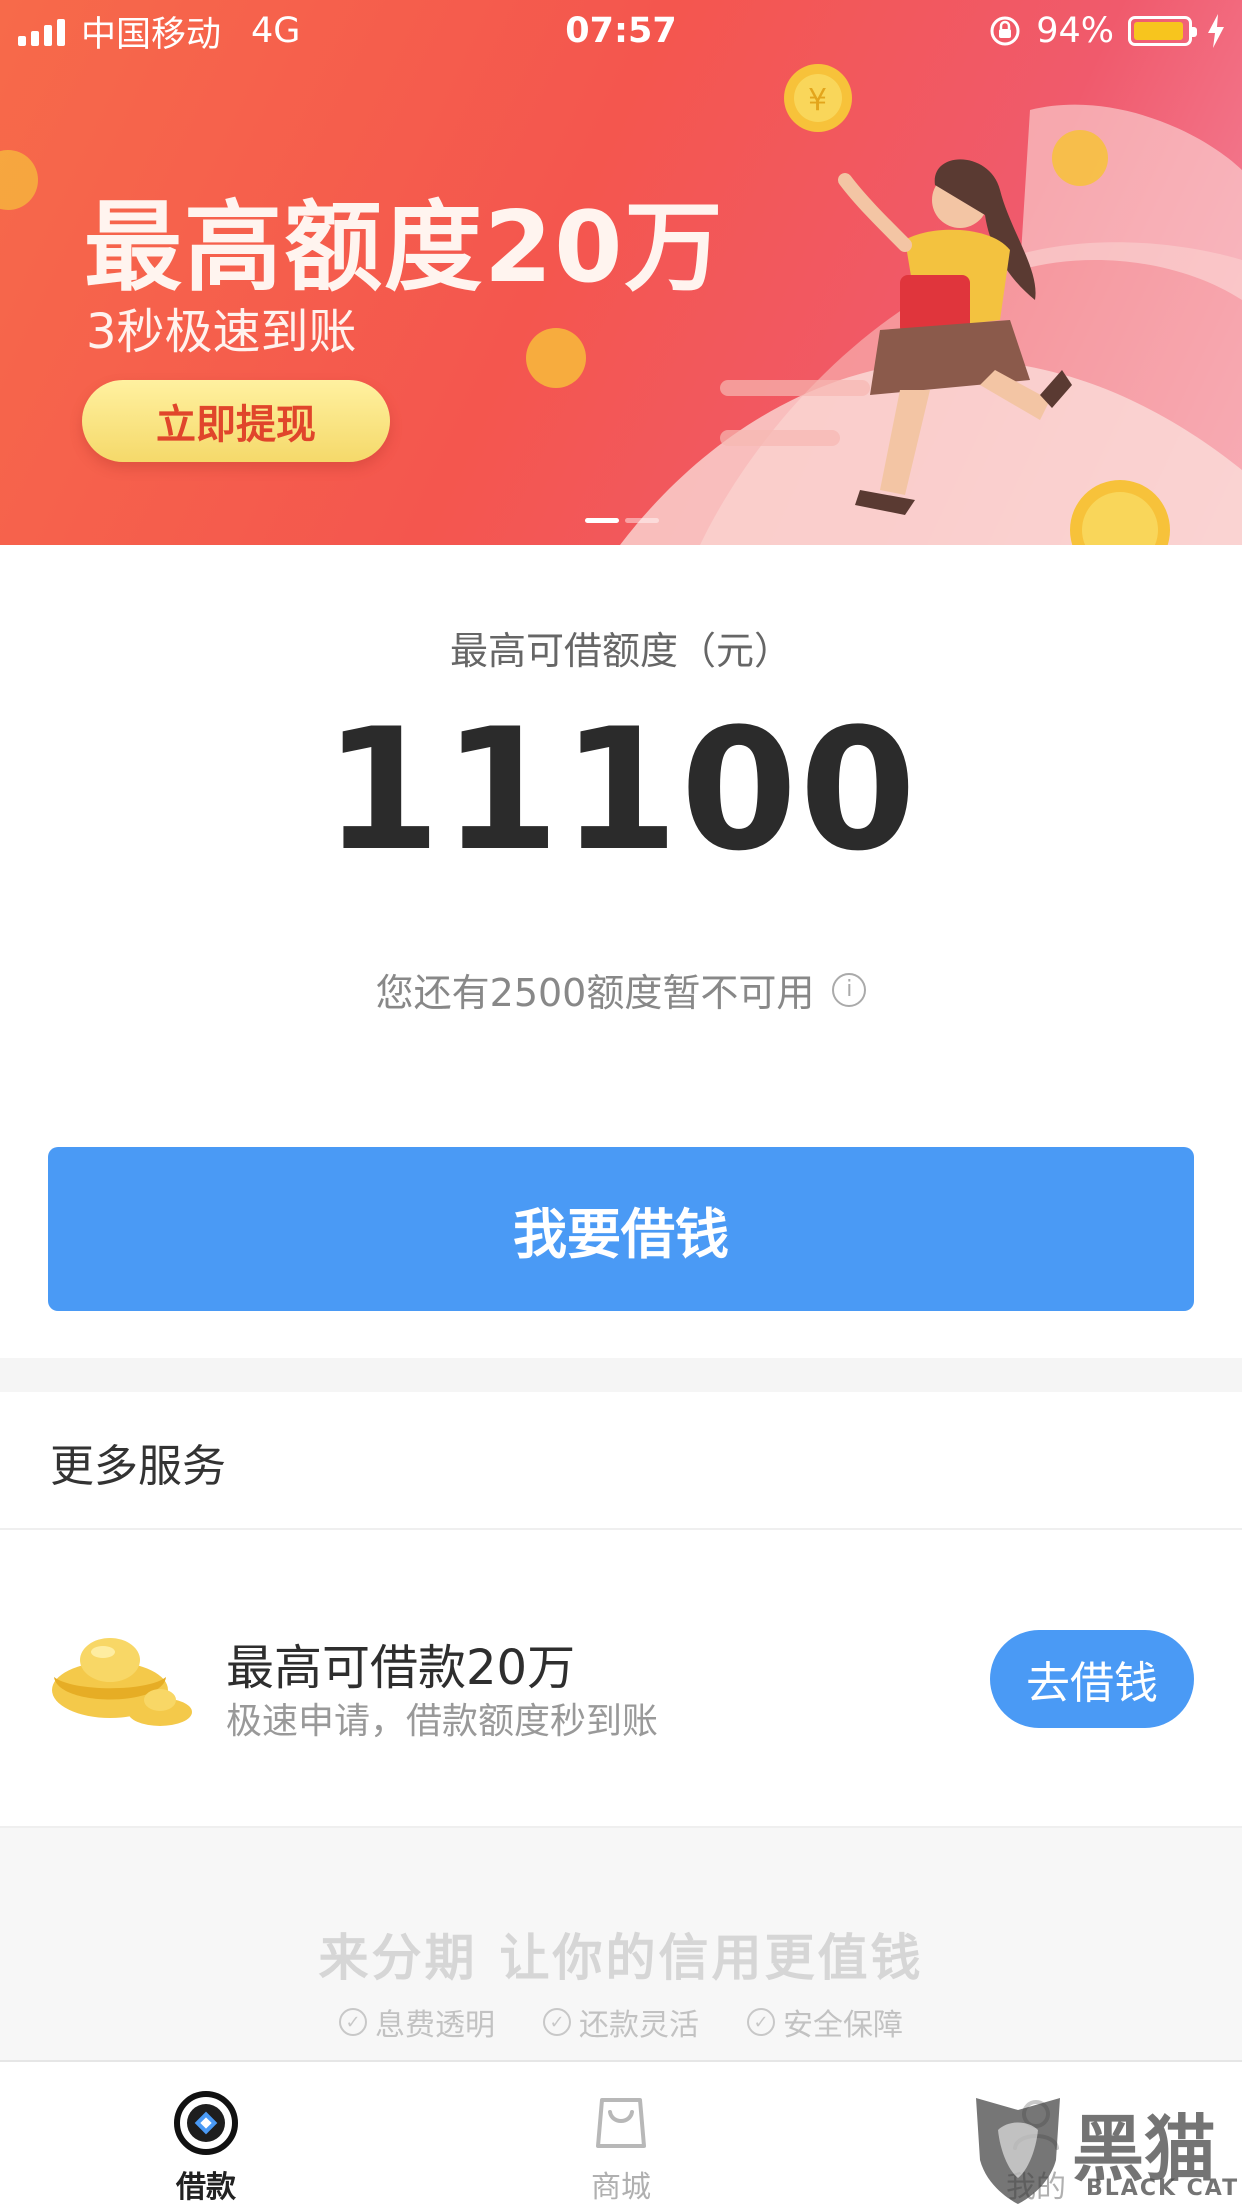 Image resolution: width=1242 pixels, height=2208 pixels. Describe the element at coordinates (595, 993) in the screenshot. I see `unavailable-credit-text: 您还有2500额度暂不可用` at that location.